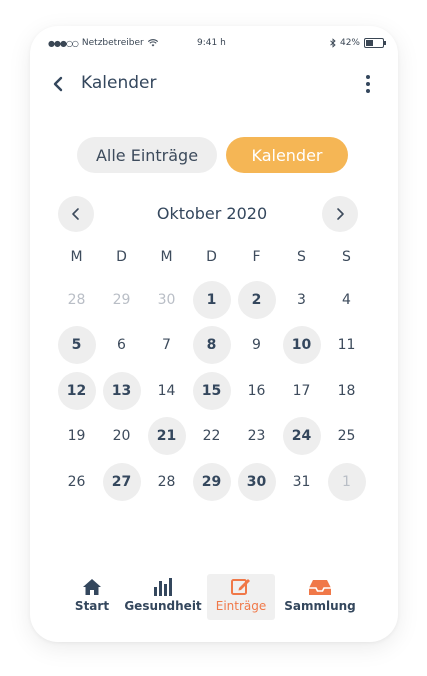  I want to click on calendar-day: 13, so click(121, 390).